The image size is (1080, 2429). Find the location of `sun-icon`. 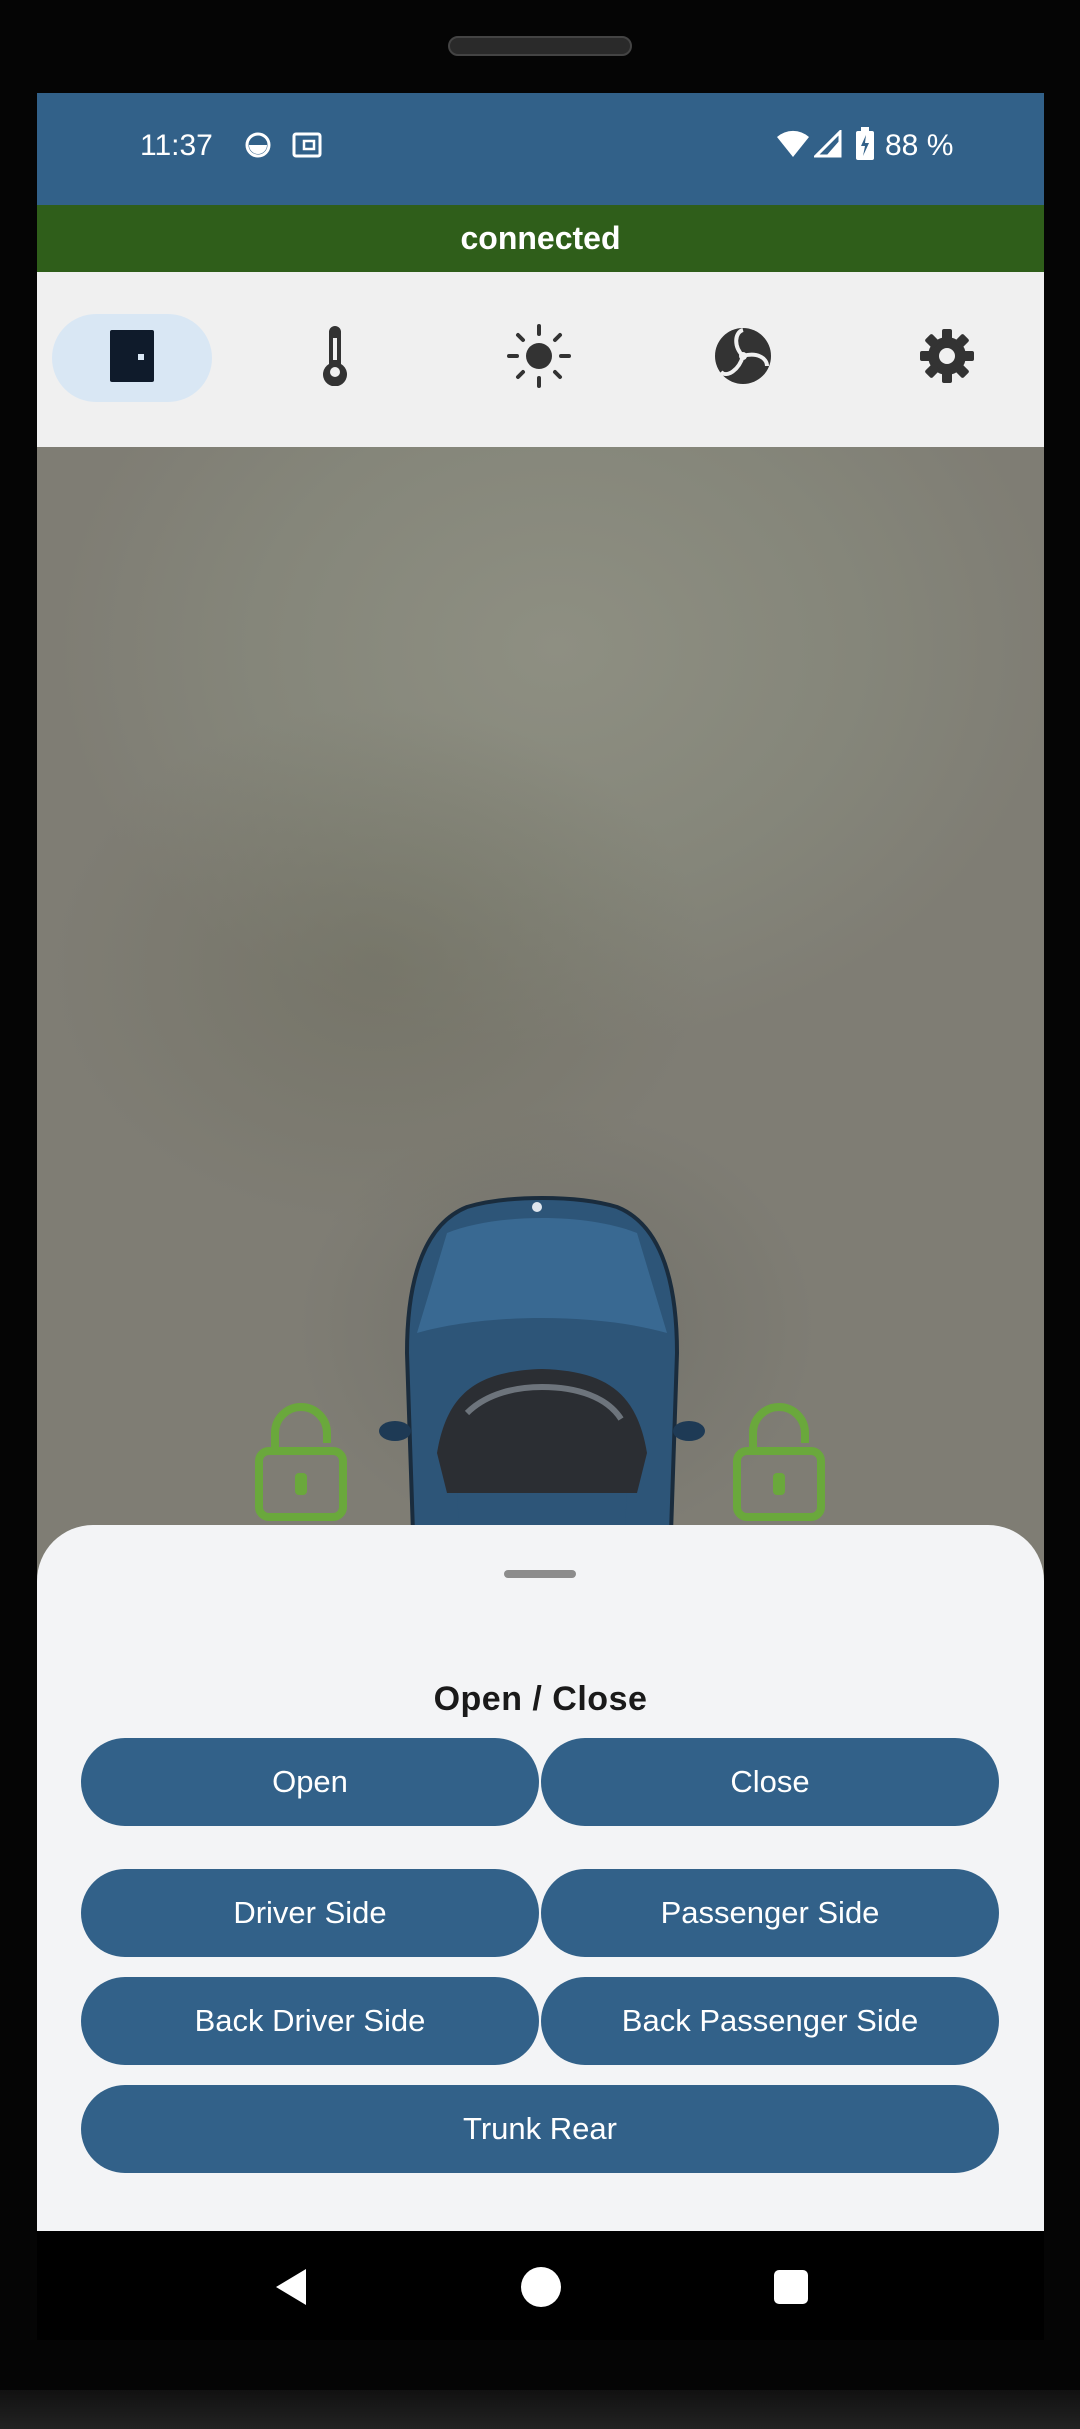

sun-icon is located at coordinates (539, 358).